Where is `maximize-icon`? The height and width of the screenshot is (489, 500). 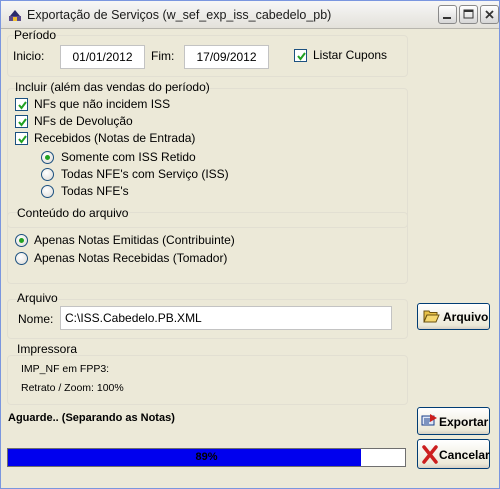
maximize-icon is located at coordinates (468, 14).